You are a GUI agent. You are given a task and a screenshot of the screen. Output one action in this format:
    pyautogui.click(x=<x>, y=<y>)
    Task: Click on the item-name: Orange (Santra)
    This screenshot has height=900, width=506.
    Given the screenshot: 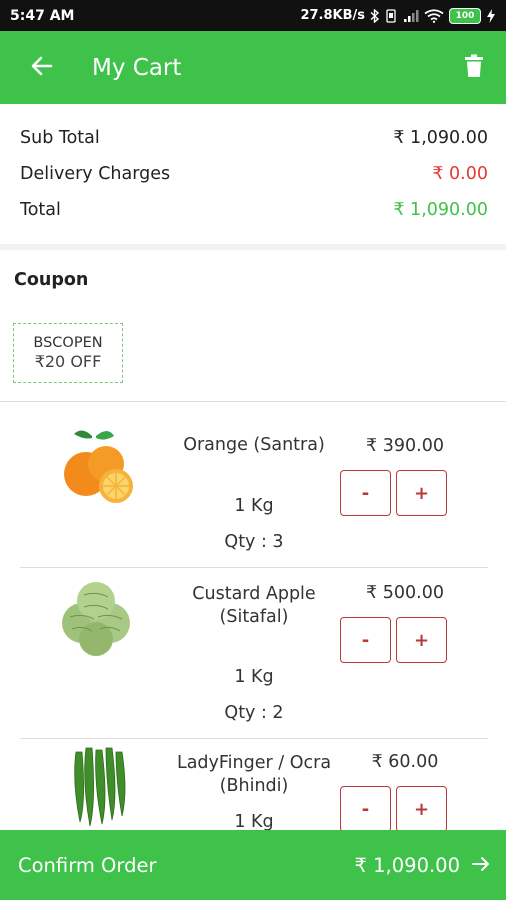 What is the action you would take?
    pyautogui.click(x=254, y=445)
    